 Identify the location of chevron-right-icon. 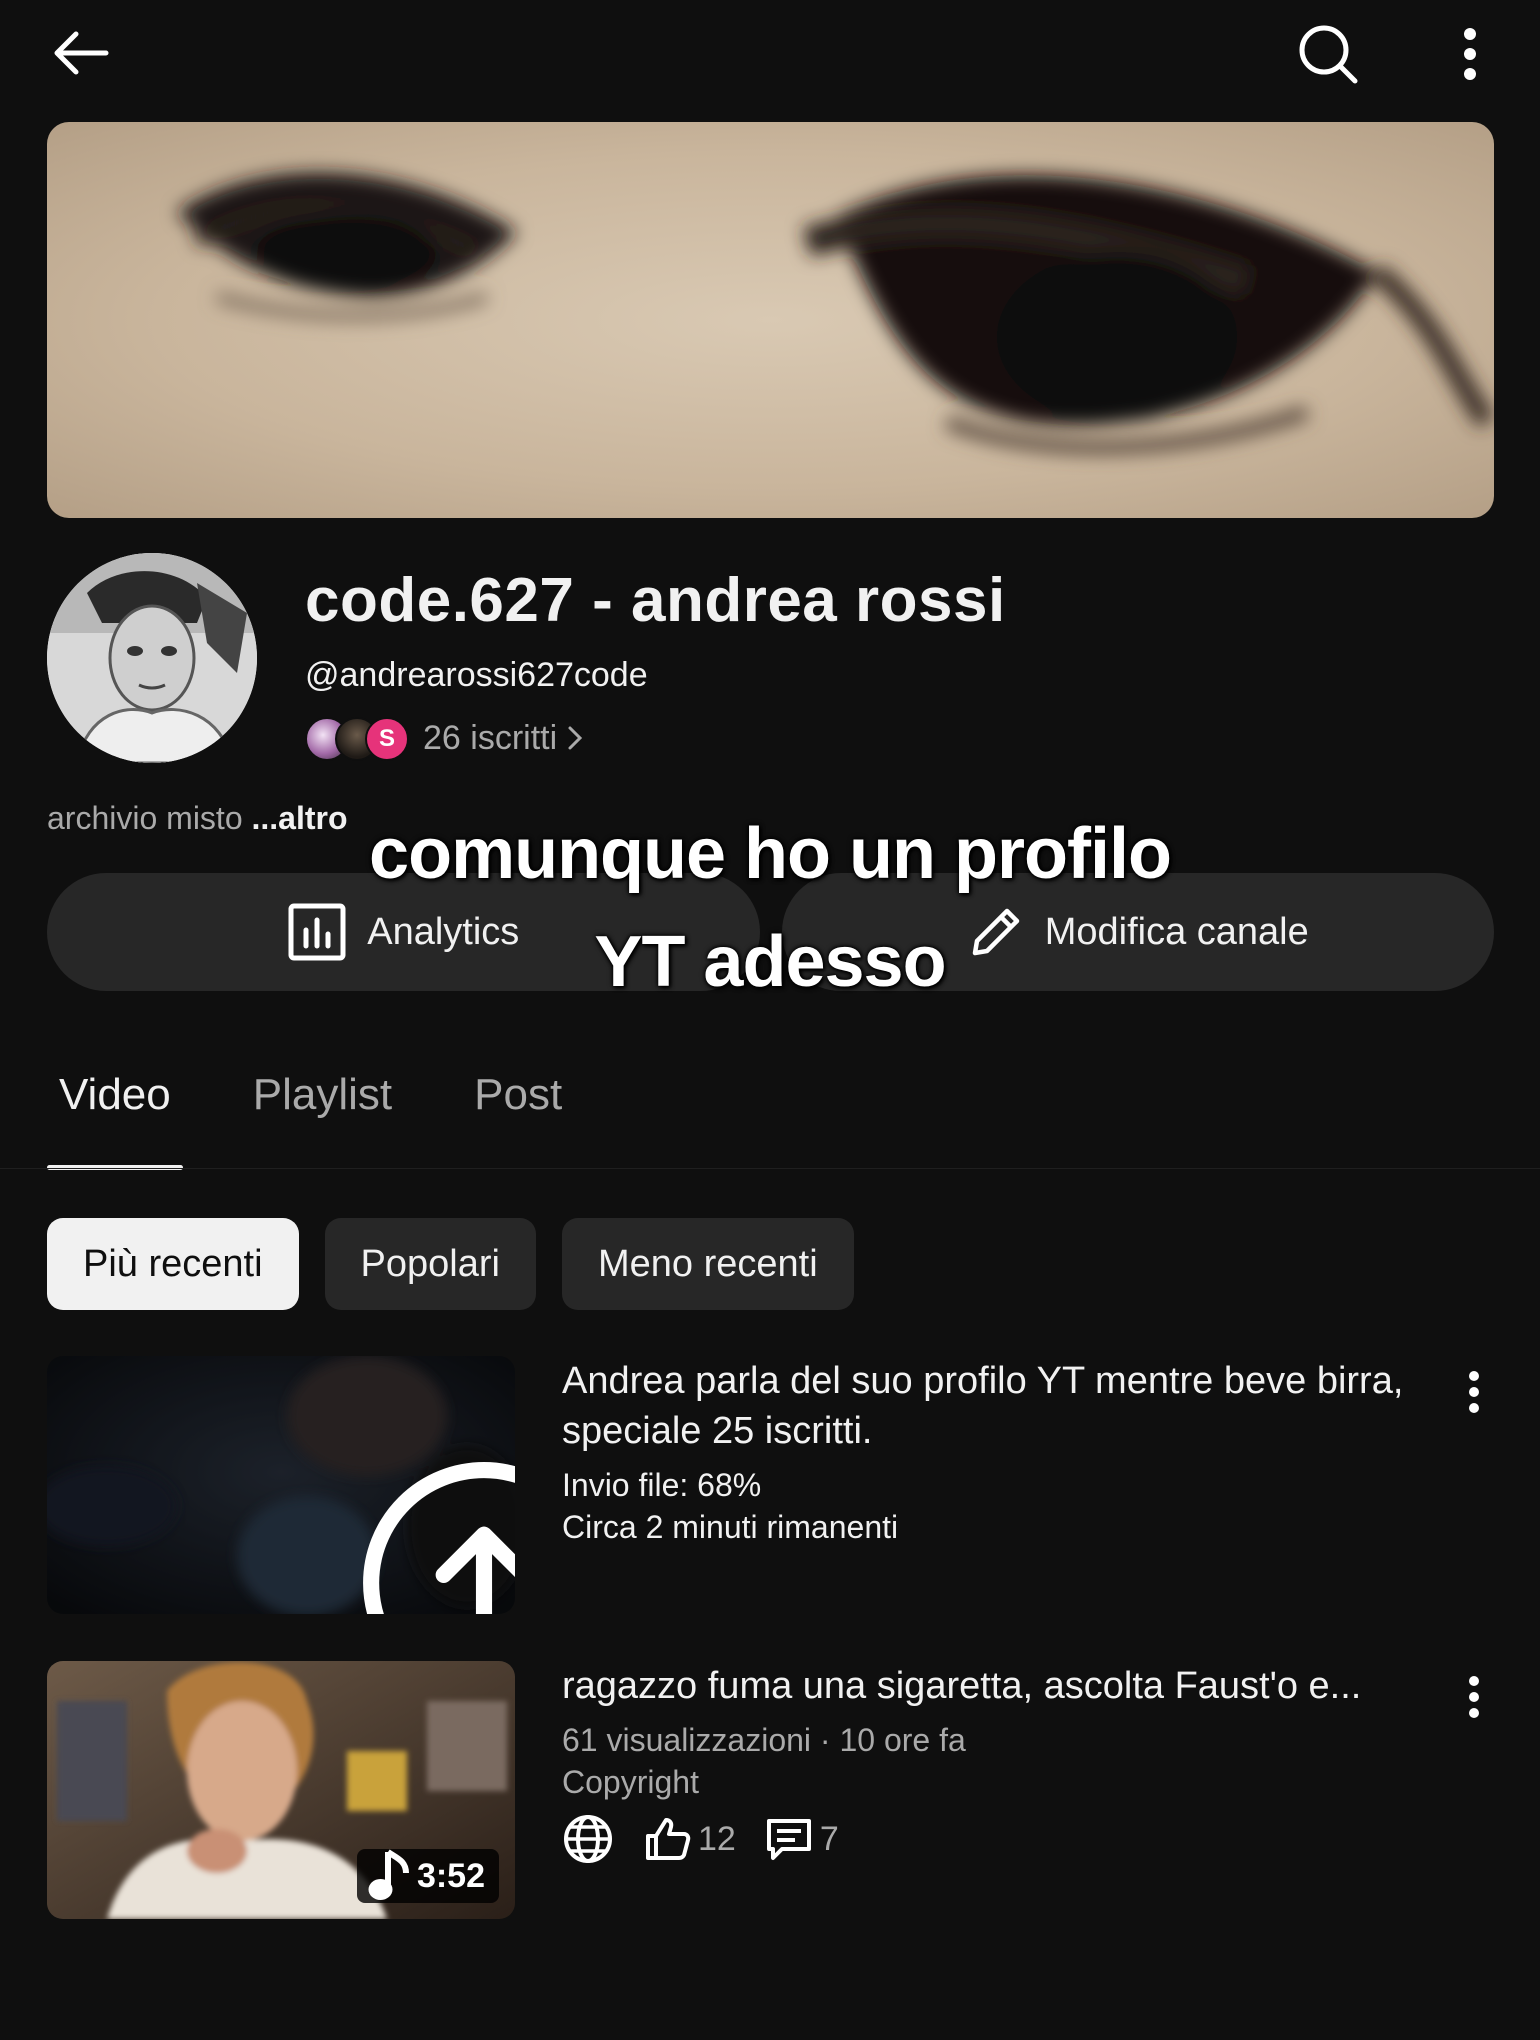
(575, 738).